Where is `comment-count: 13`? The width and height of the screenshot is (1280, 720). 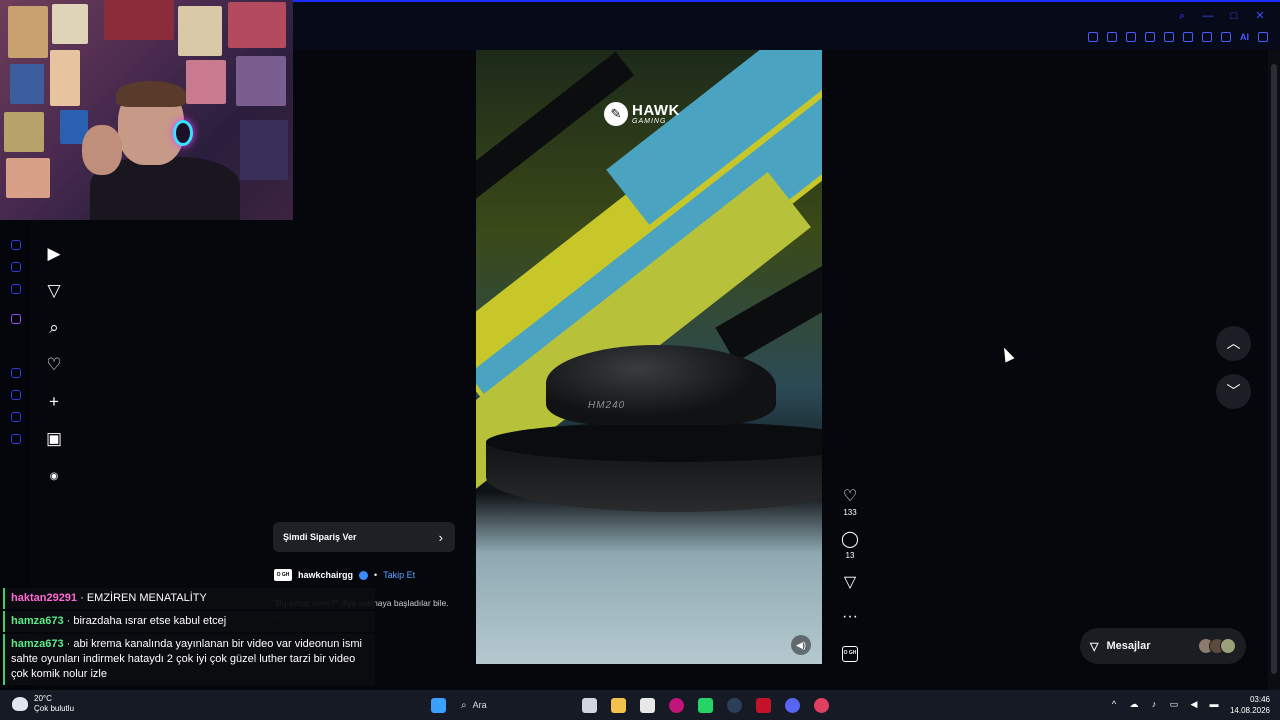 comment-count: 13 is located at coordinates (850, 555).